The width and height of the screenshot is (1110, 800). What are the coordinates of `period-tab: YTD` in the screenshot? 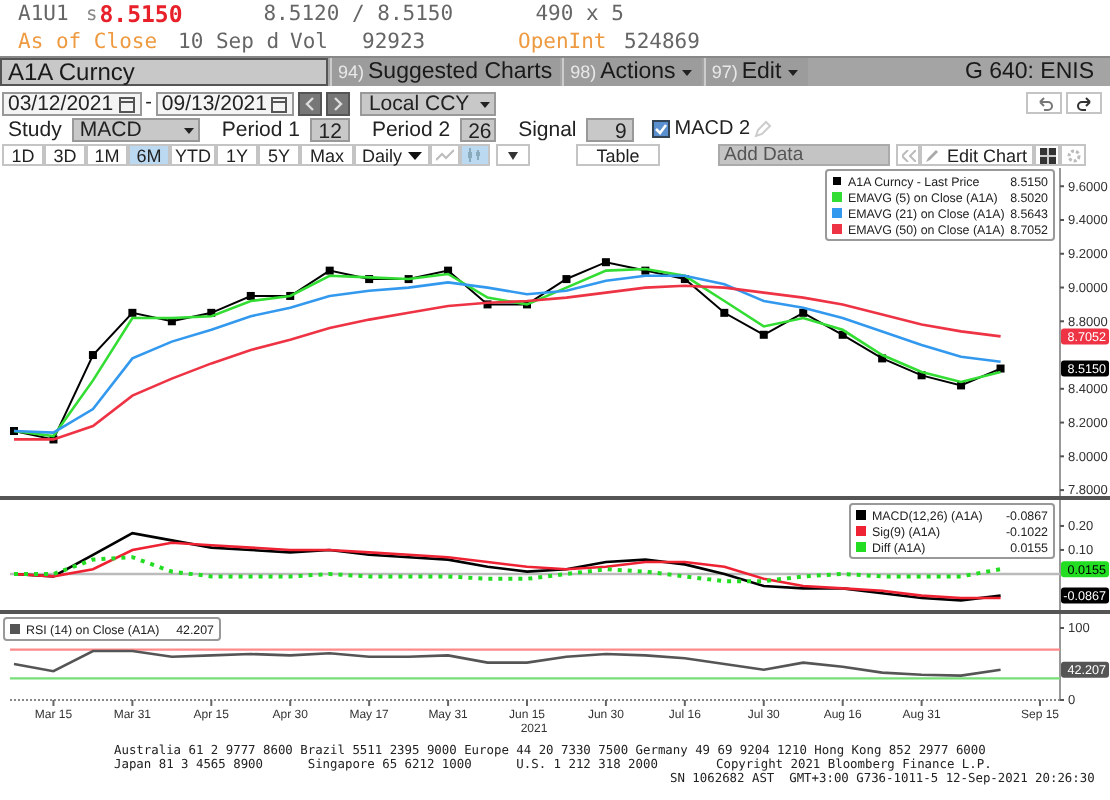 It's located at (193, 155).